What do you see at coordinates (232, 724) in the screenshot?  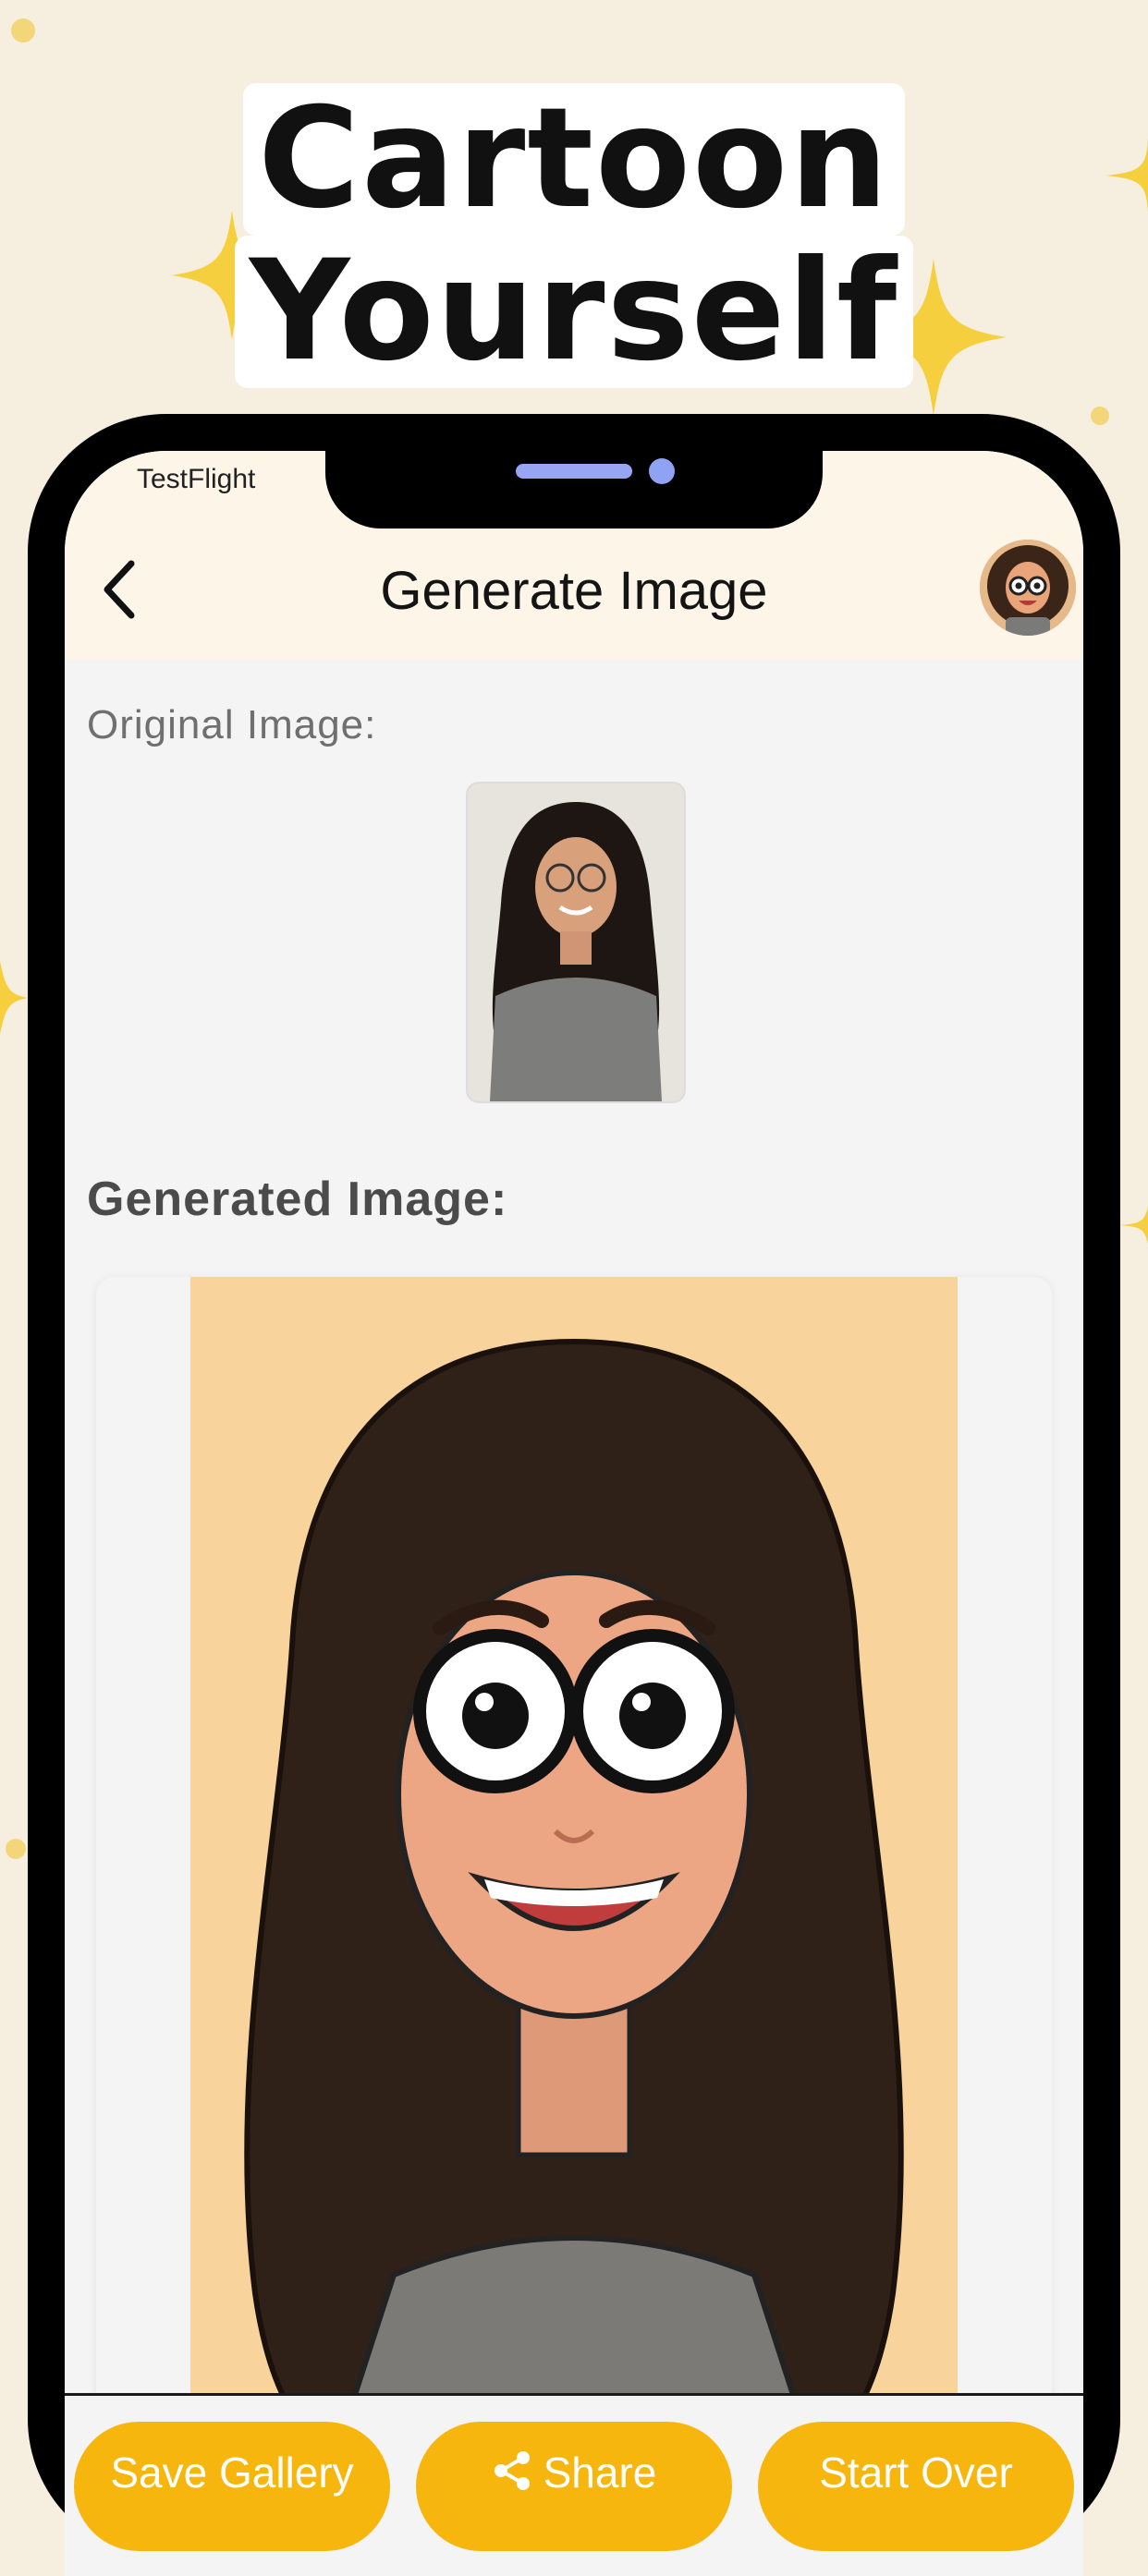 I see `original-image-label: Original Image:` at bounding box center [232, 724].